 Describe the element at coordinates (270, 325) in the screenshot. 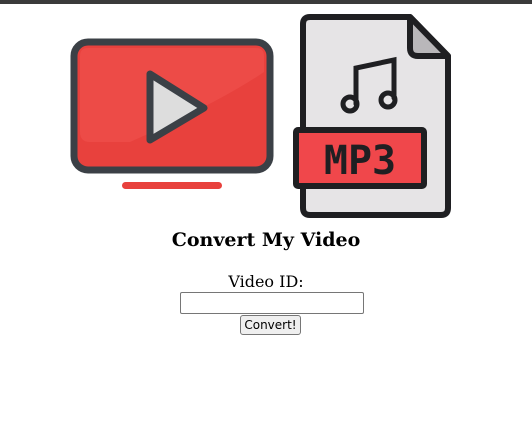

I see `convert-button: Convert!` at that location.